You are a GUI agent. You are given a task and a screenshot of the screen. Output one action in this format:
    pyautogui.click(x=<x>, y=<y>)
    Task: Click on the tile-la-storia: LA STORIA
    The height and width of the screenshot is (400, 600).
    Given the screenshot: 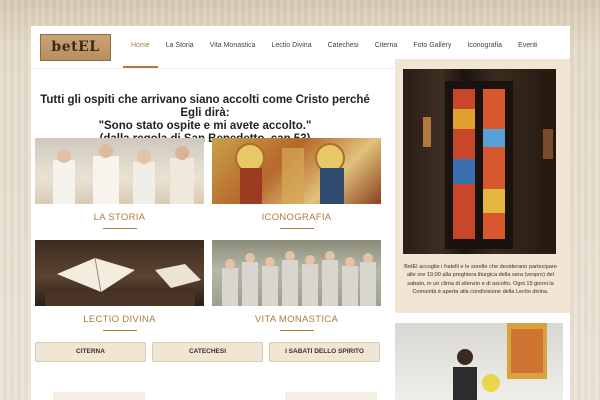 What is the action you would take?
    pyautogui.click(x=119, y=183)
    